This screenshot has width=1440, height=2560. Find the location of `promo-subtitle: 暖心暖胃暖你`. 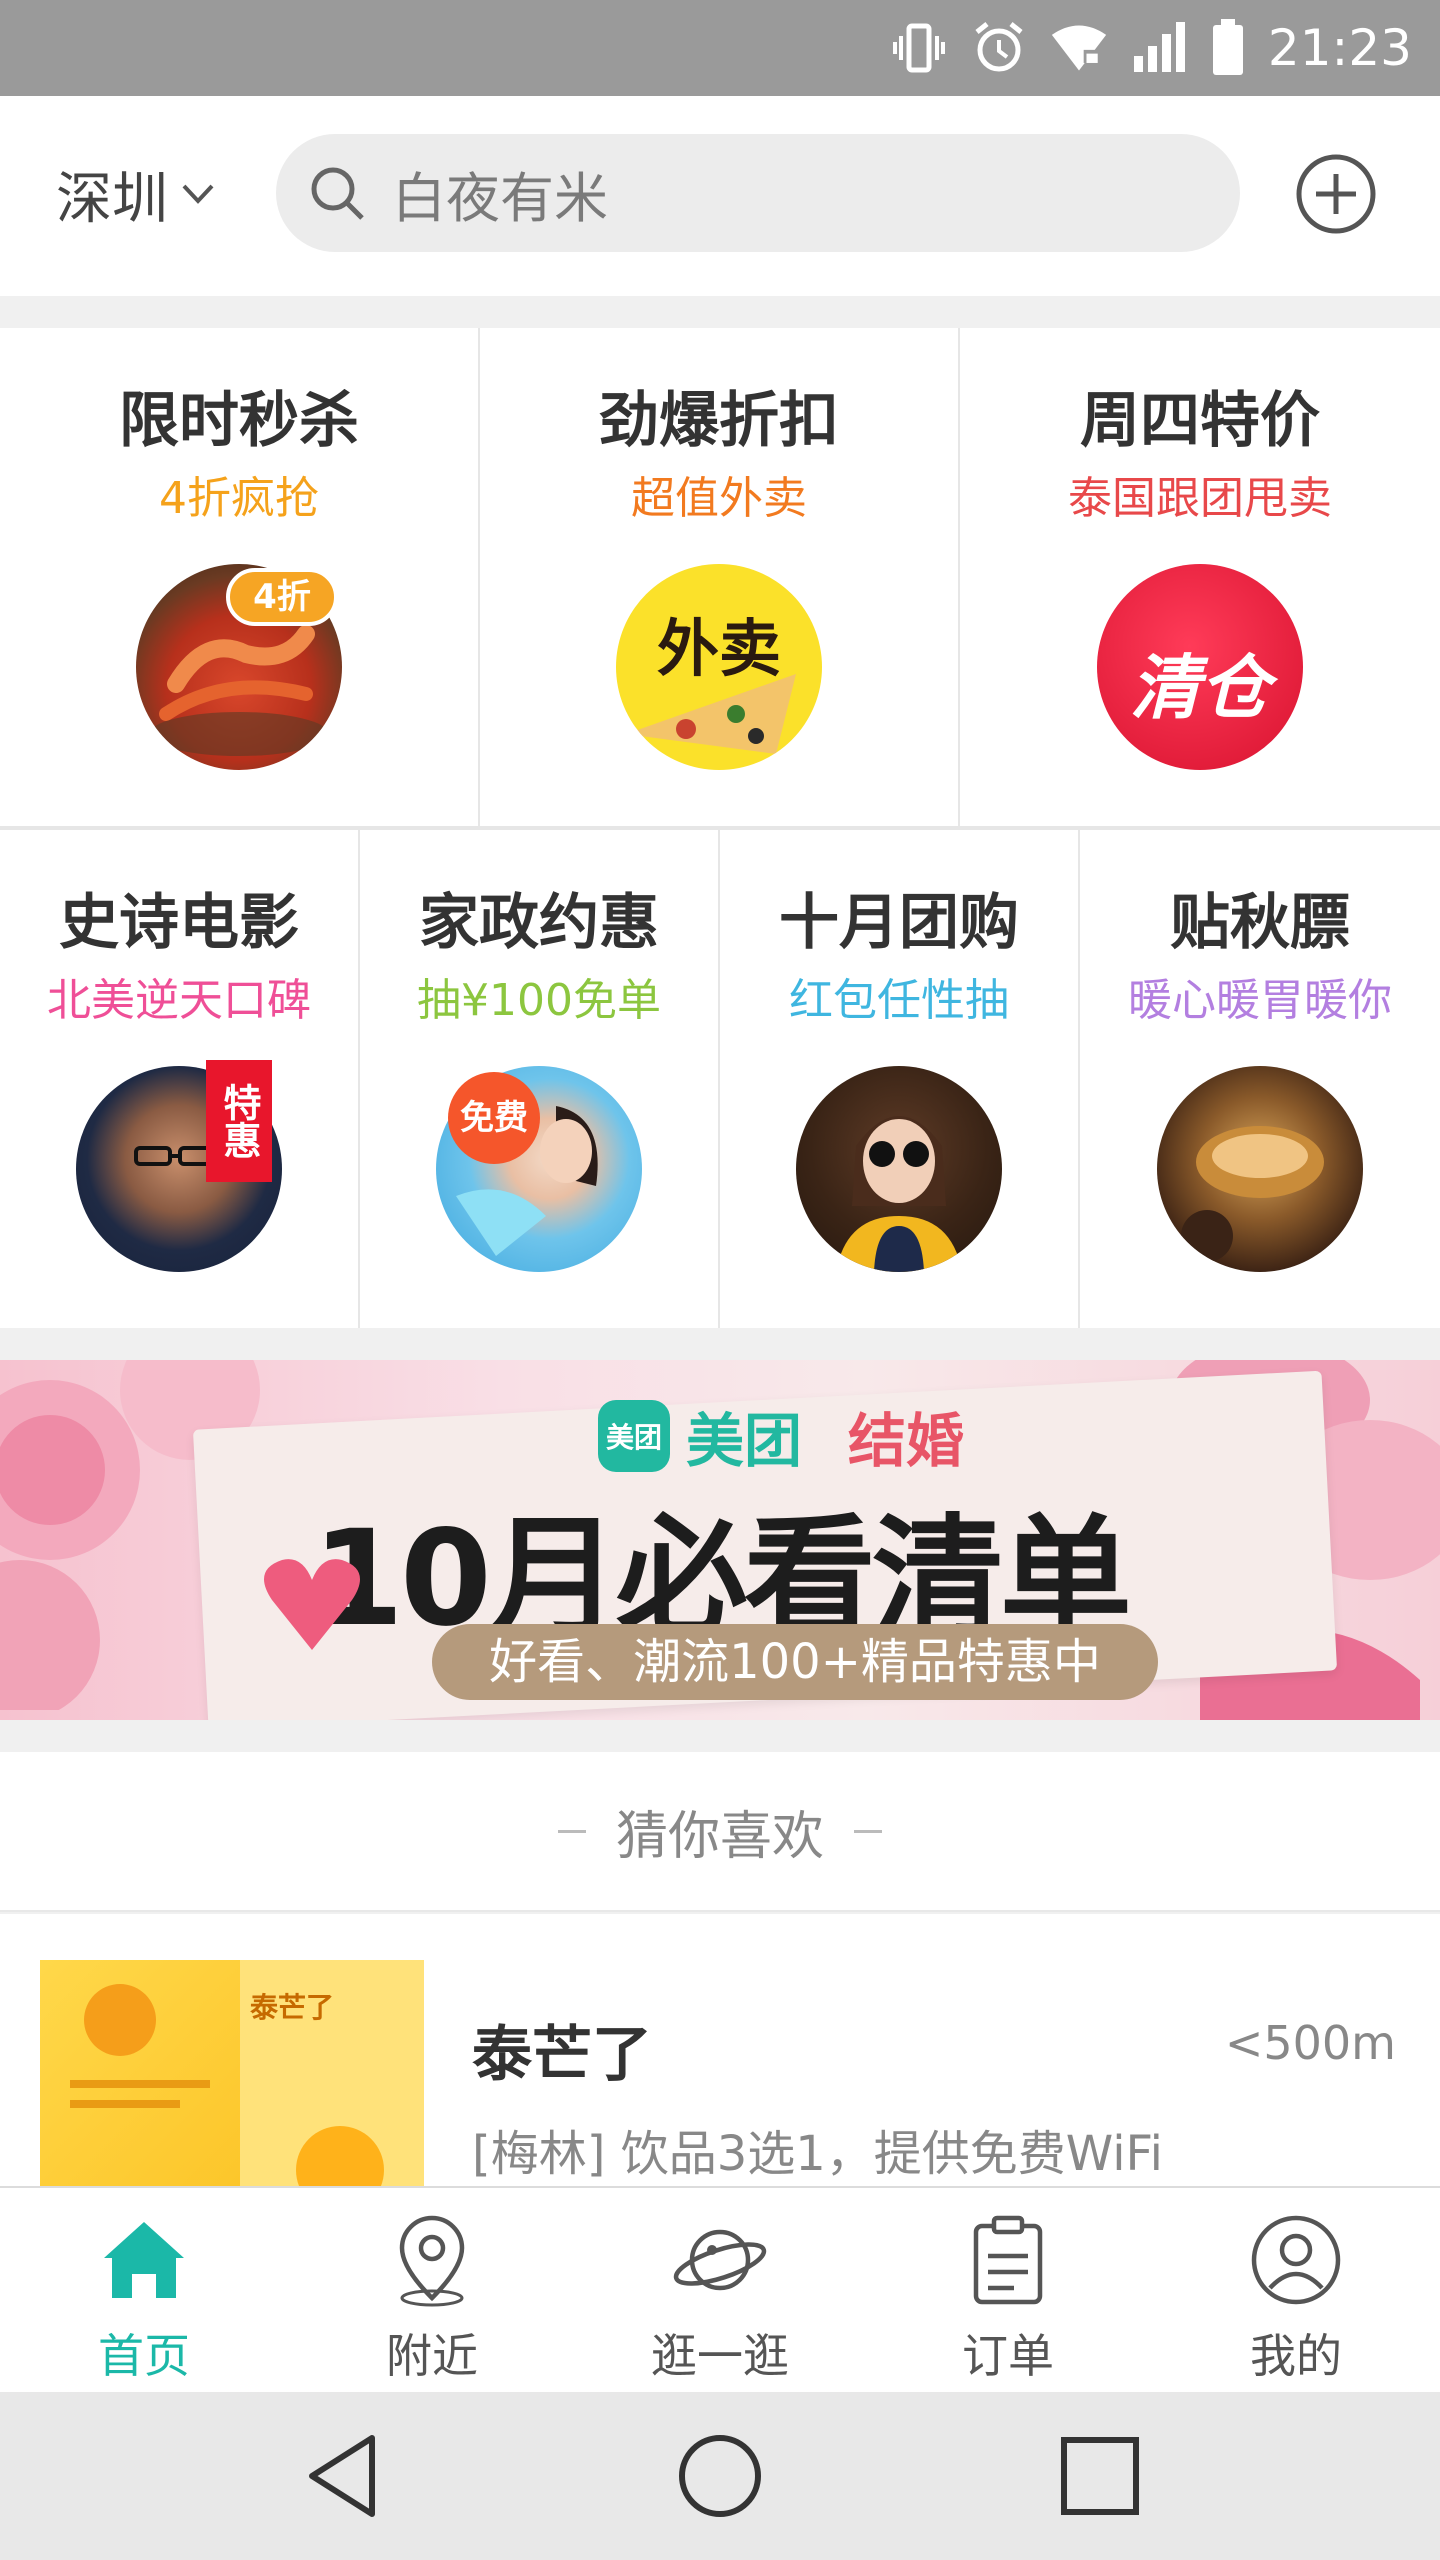

promo-subtitle: 暖心暖胃暖你 is located at coordinates (1260, 1000).